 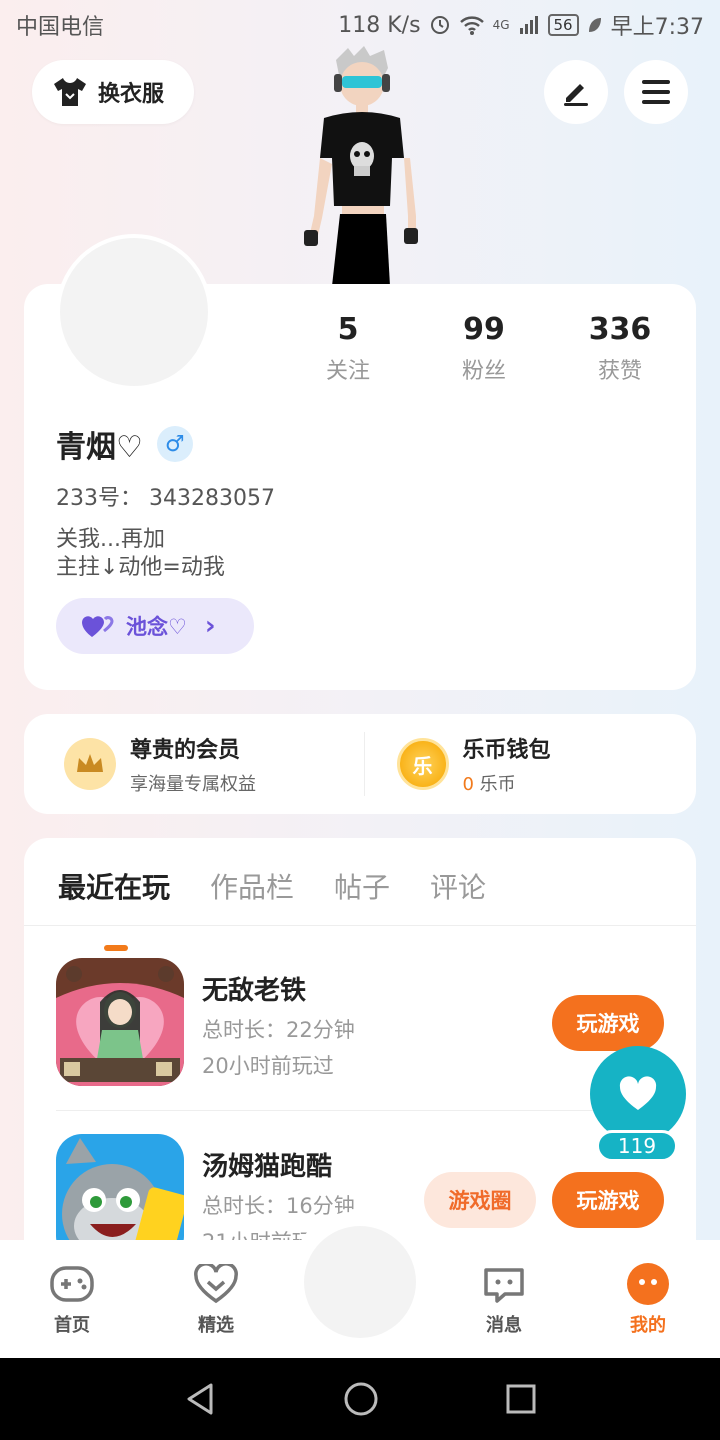 What do you see at coordinates (360, 1016) in the screenshot?
I see `game-row: 无敌老铁 总时长：22分钟 20小时前玩过 玩游戏` at bounding box center [360, 1016].